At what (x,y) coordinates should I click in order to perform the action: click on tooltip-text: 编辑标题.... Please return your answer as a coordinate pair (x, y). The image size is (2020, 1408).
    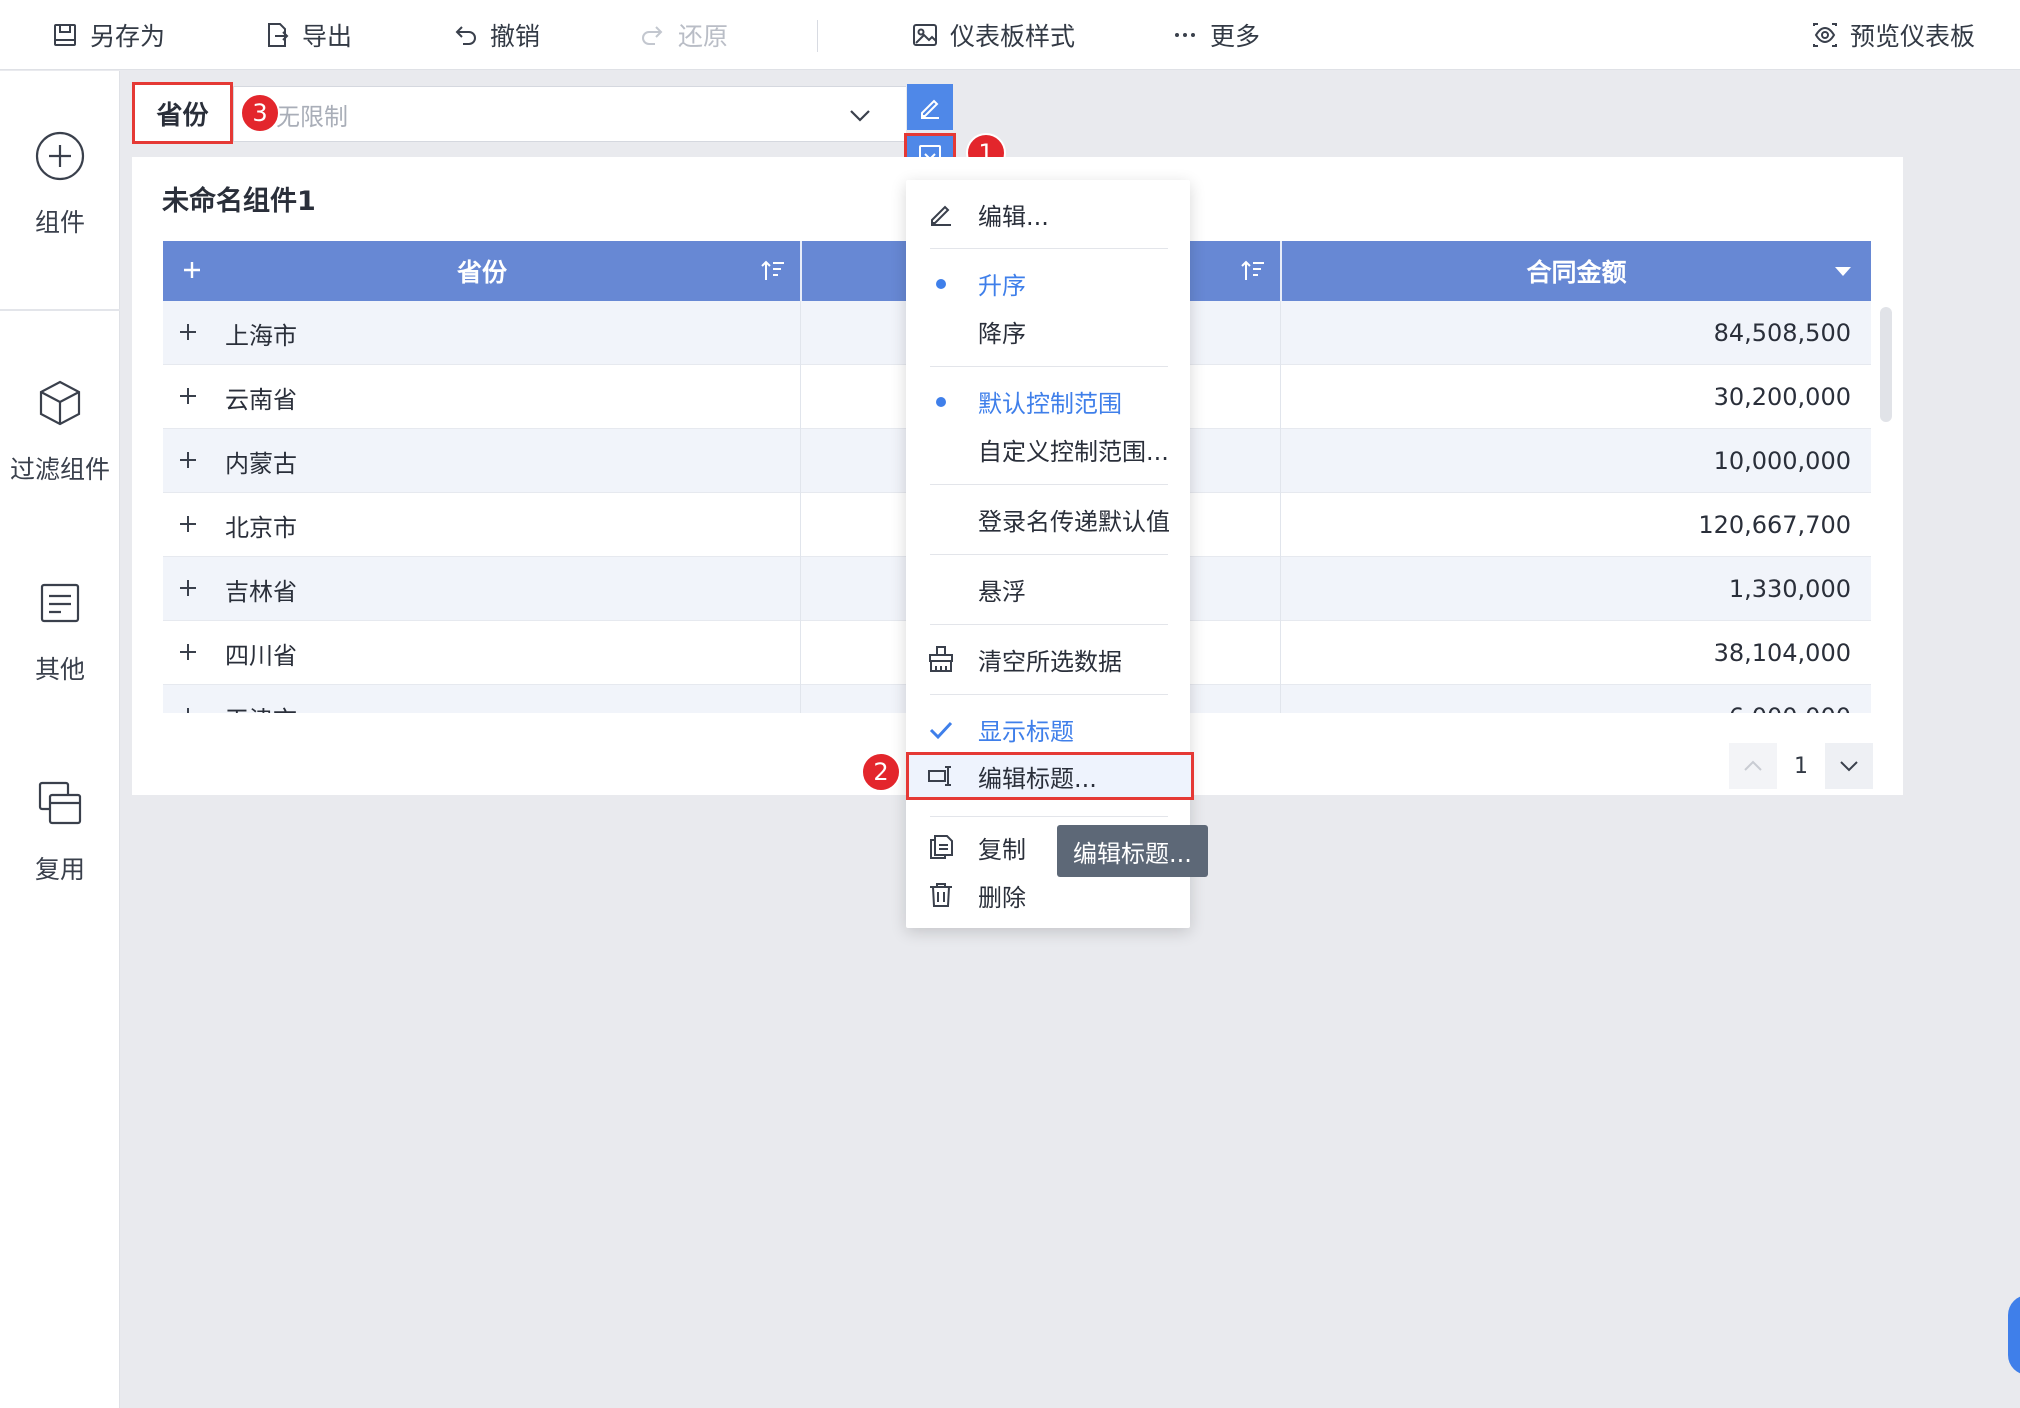
    Looking at the image, I should click on (1132, 853).